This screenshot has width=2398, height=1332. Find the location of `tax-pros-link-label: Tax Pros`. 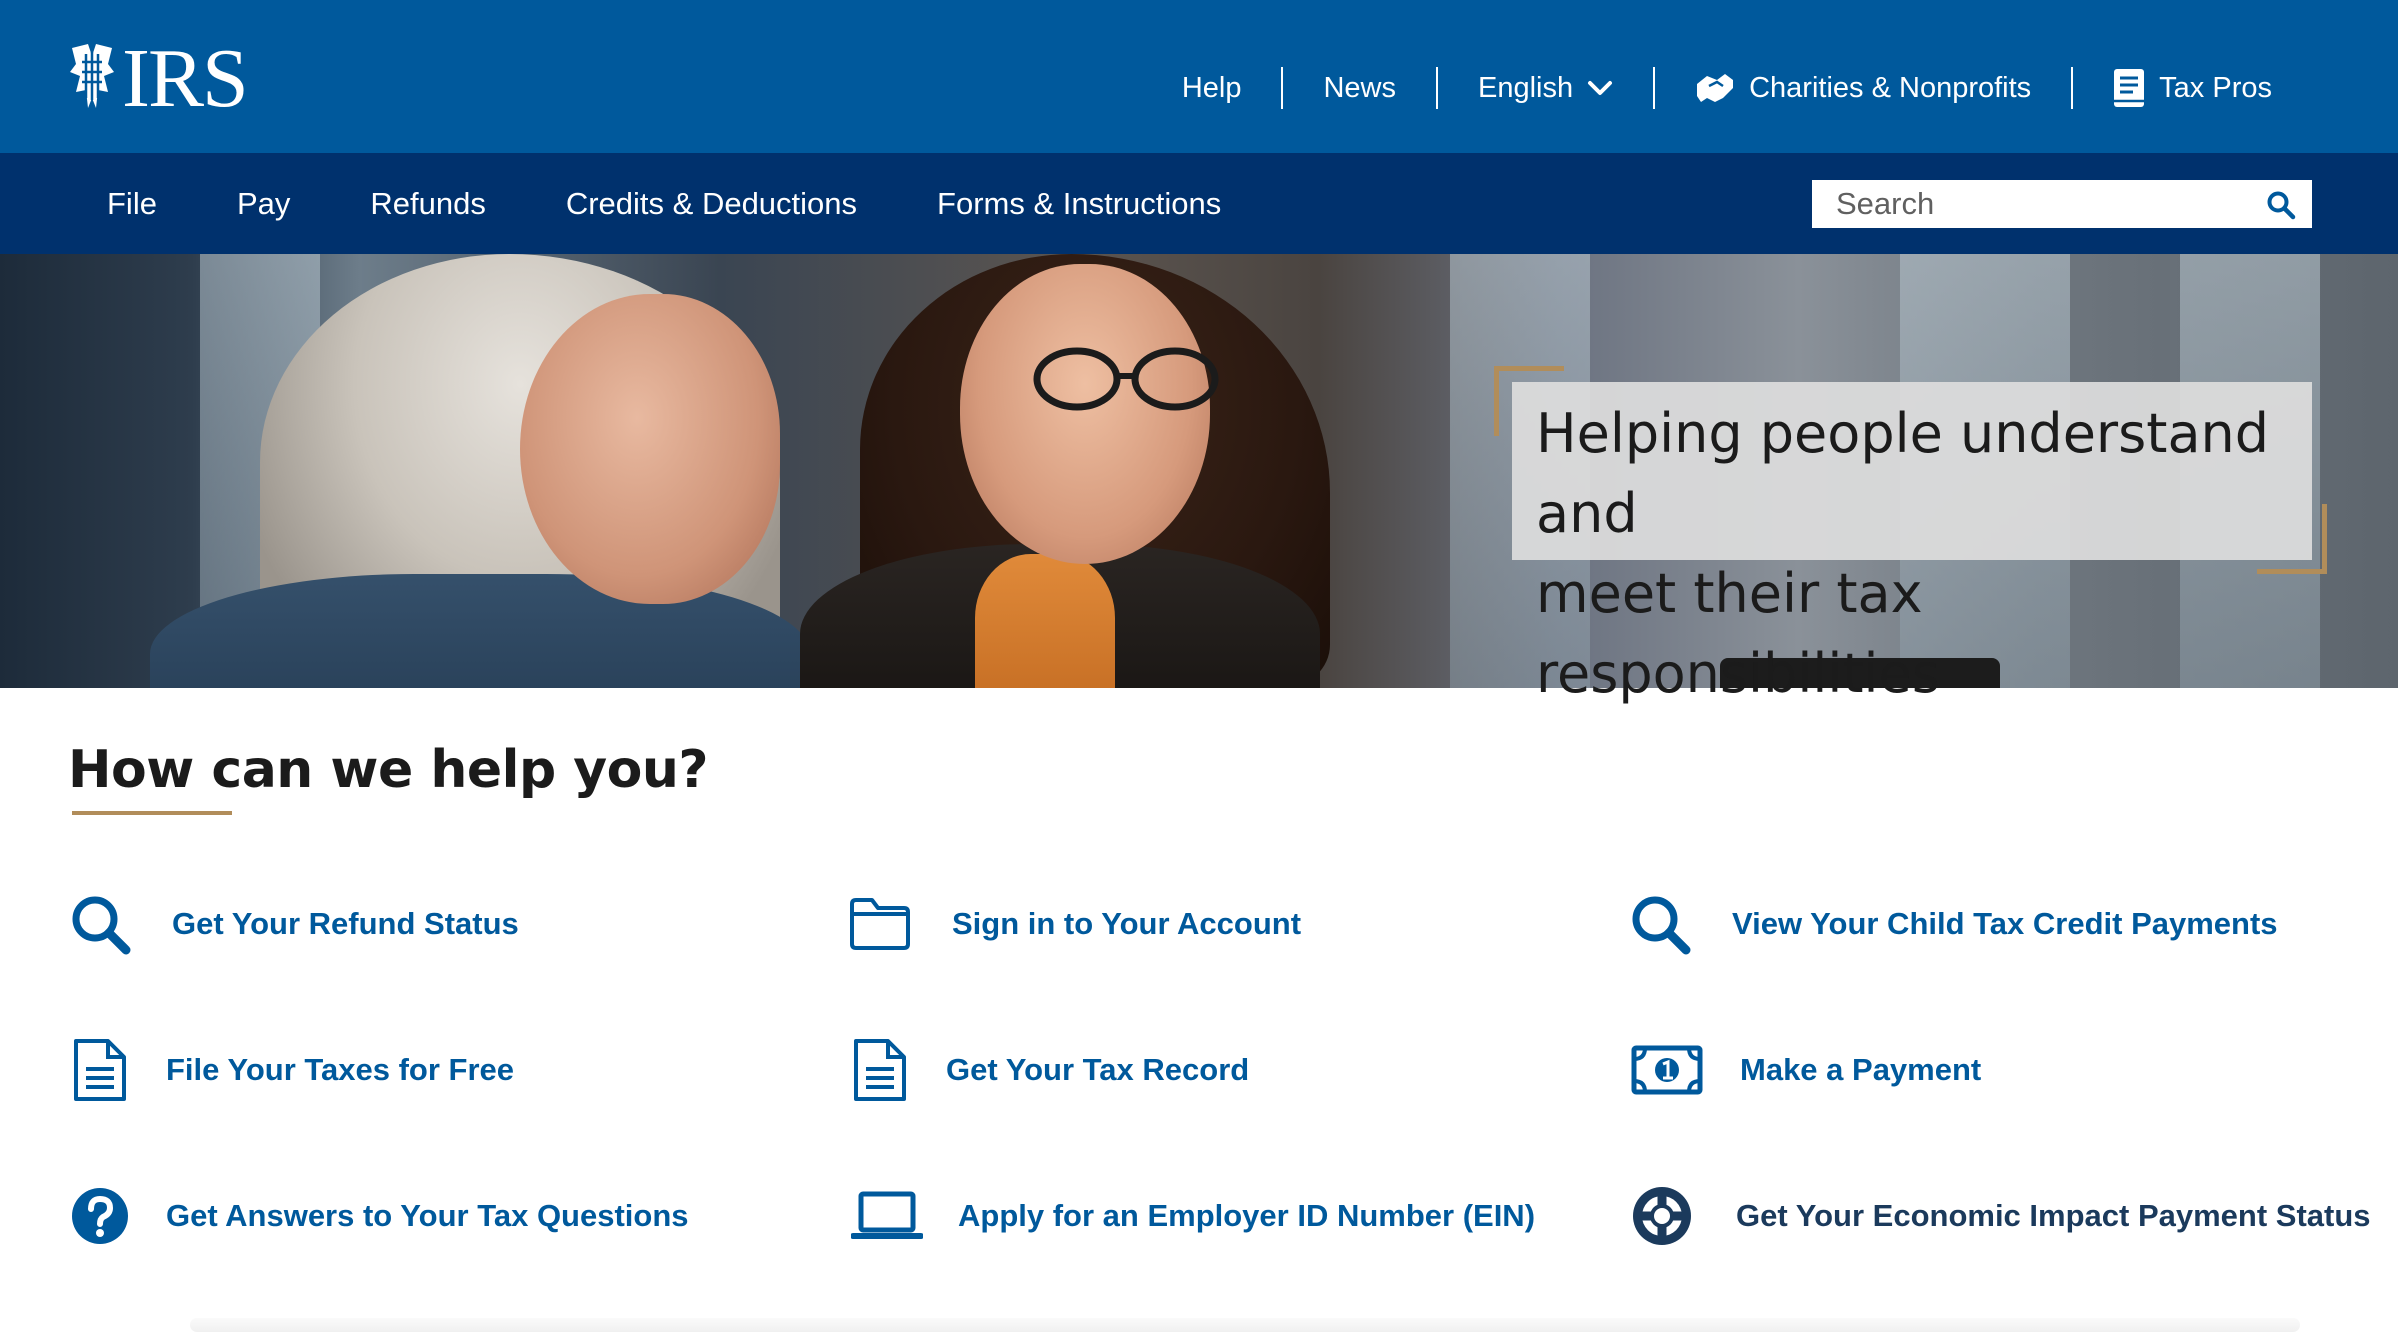

tax-pros-link-label: Tax Pros is located at coordinates (2215, 87).